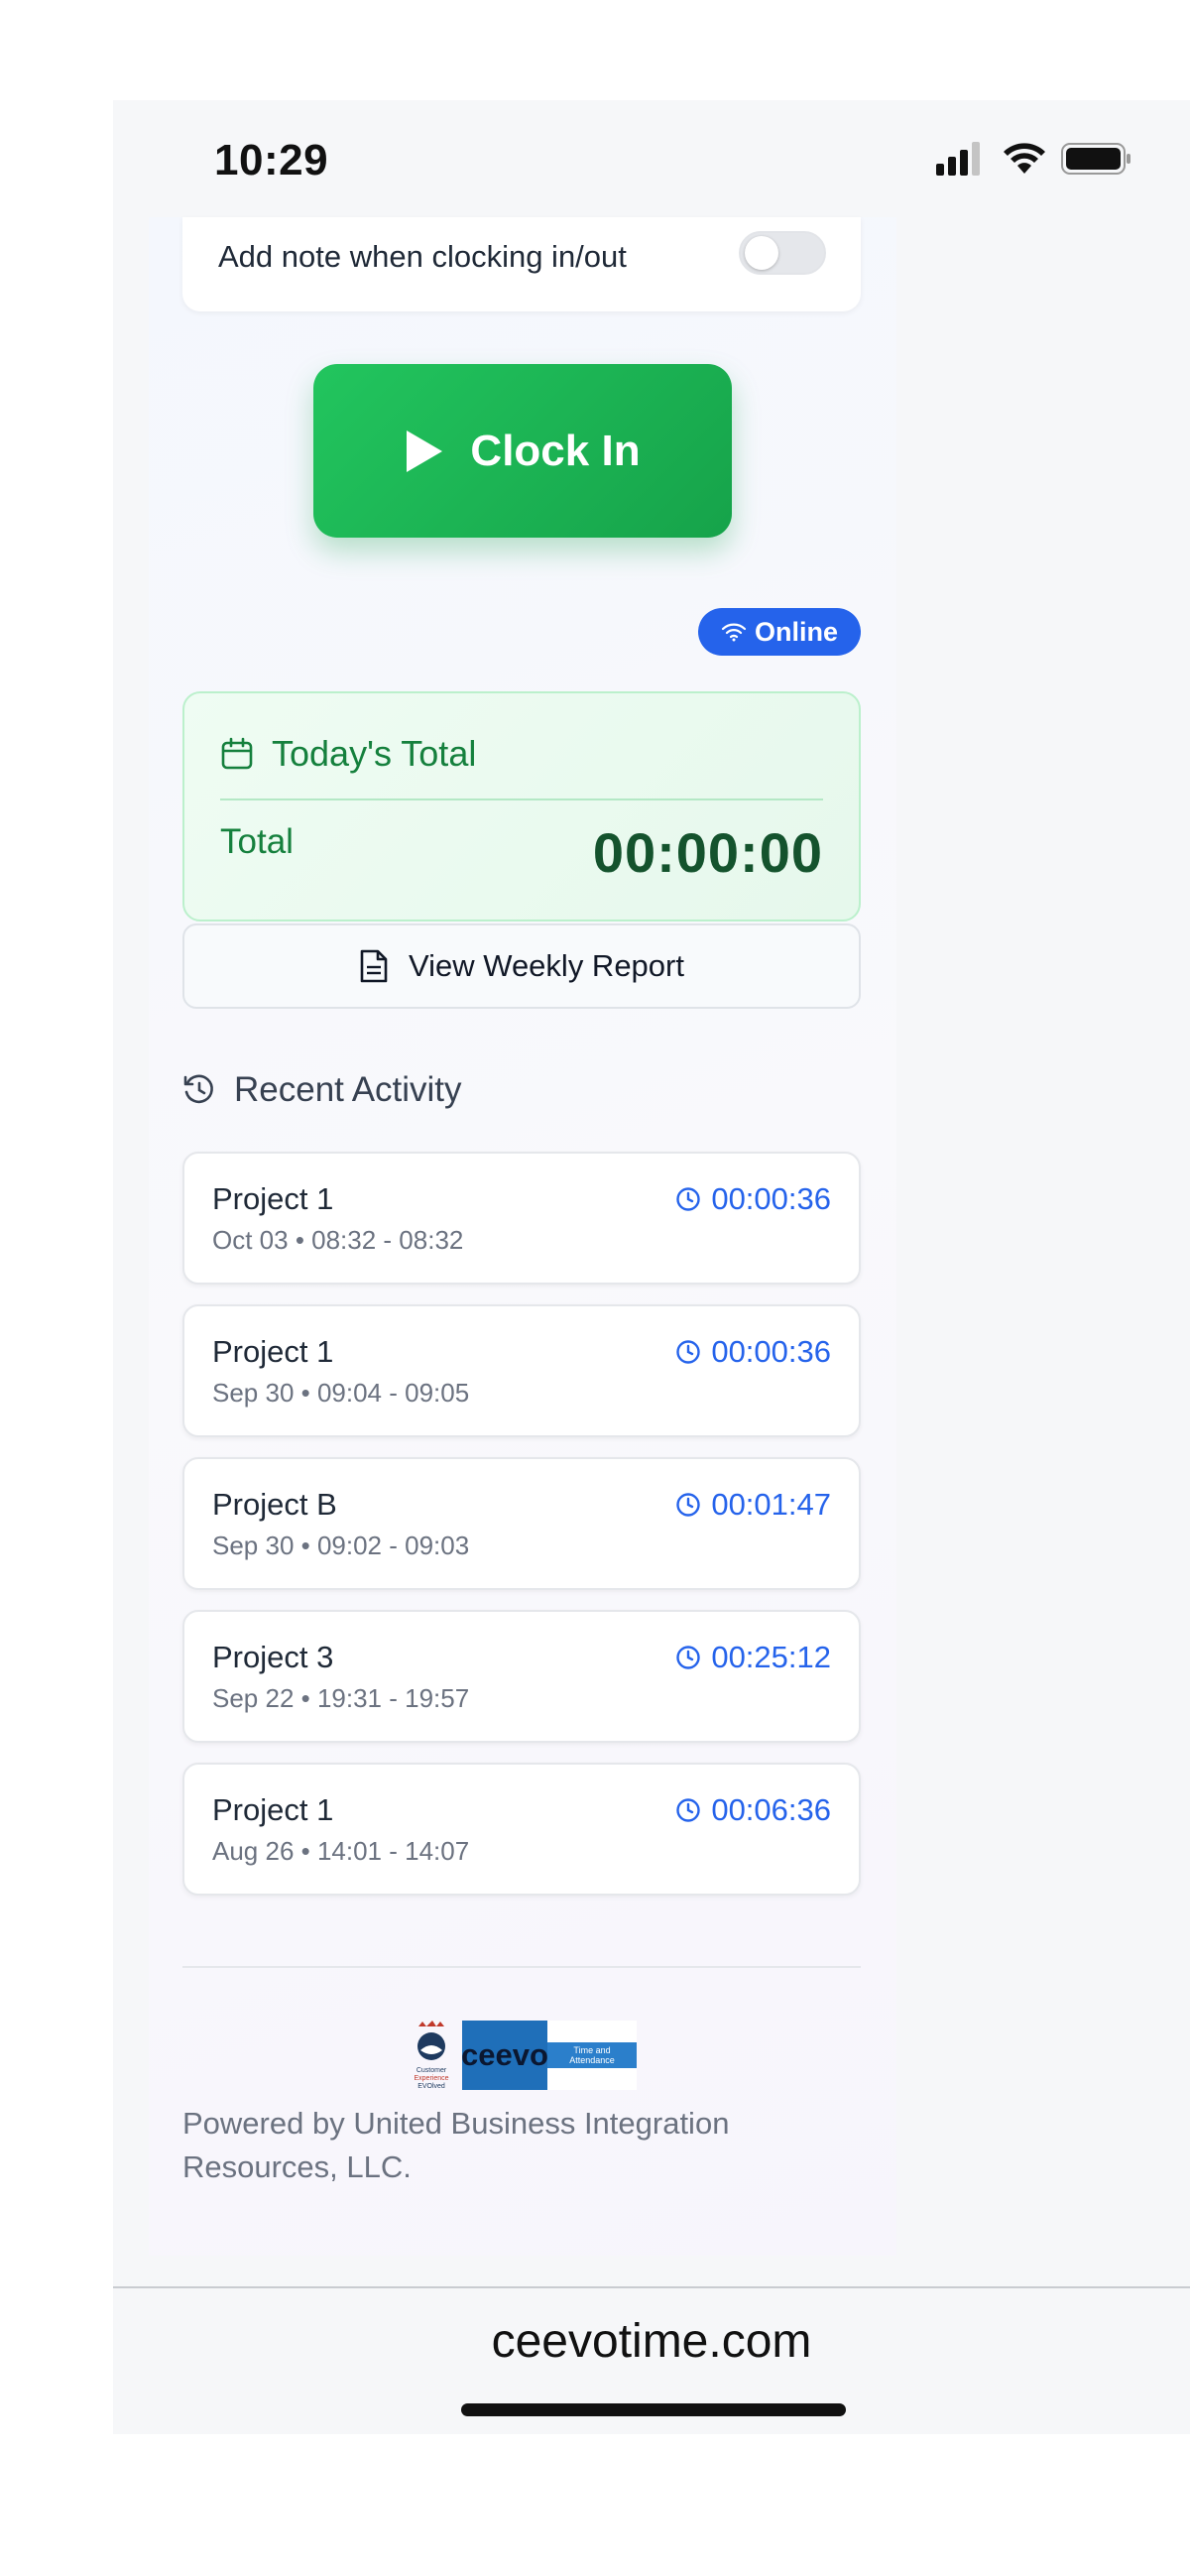  I want to click on total-value: 00:00:00, so click(707, 852).